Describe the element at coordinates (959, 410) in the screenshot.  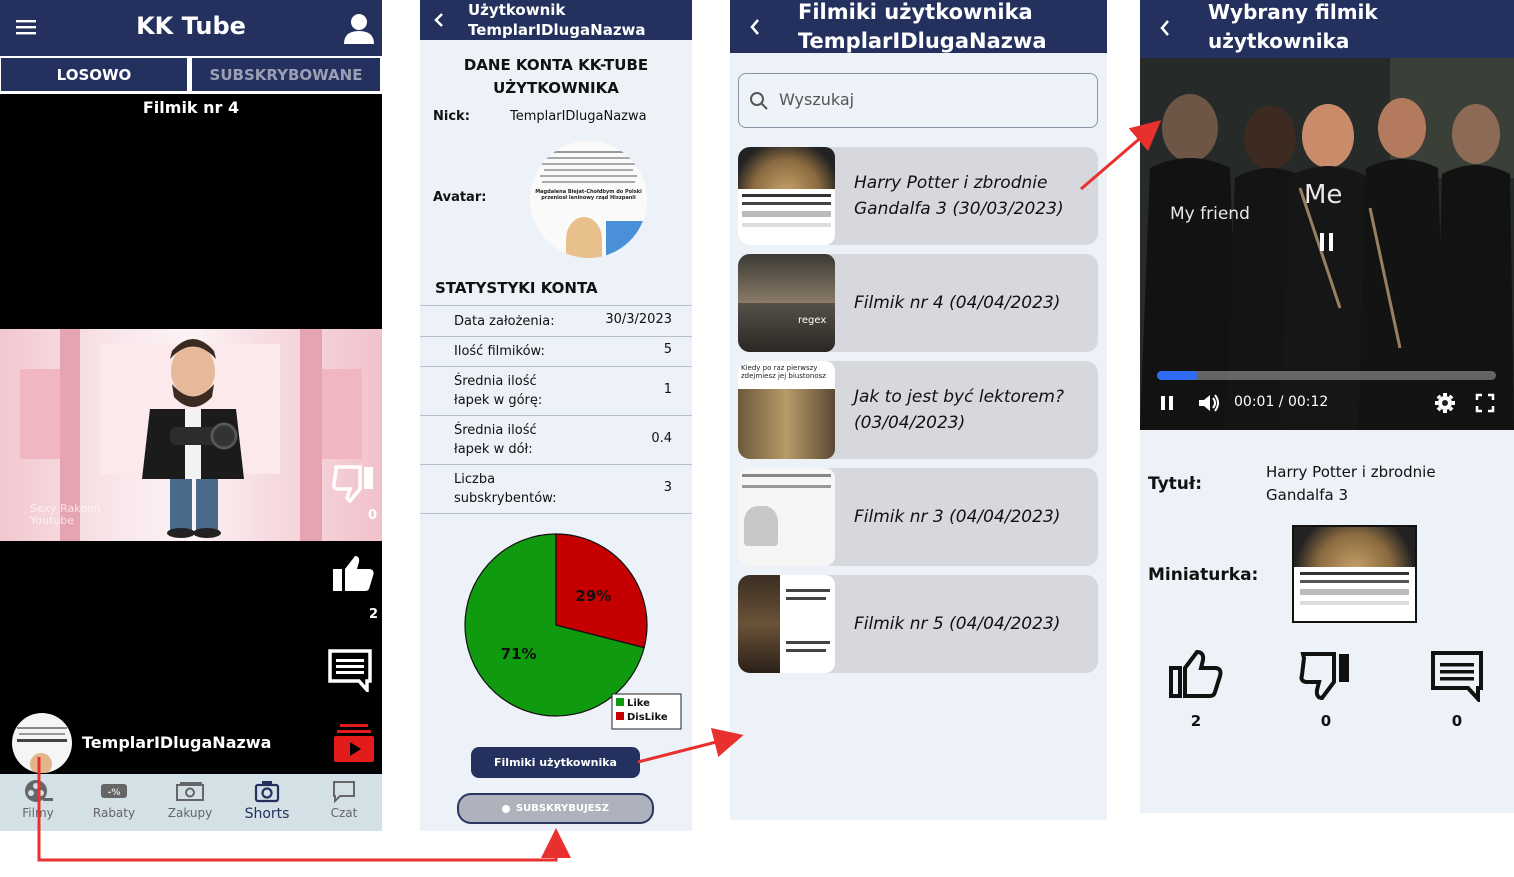
I see `video-title: Jak to jest być lektorem? (03/04/2023)` at that location.